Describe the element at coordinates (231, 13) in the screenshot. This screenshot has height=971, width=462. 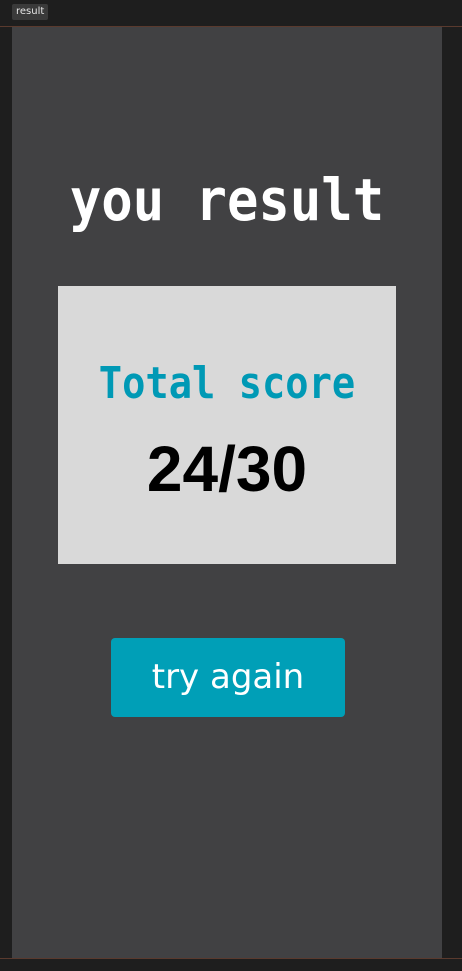
I see `editor-top-bar: result` at that location.